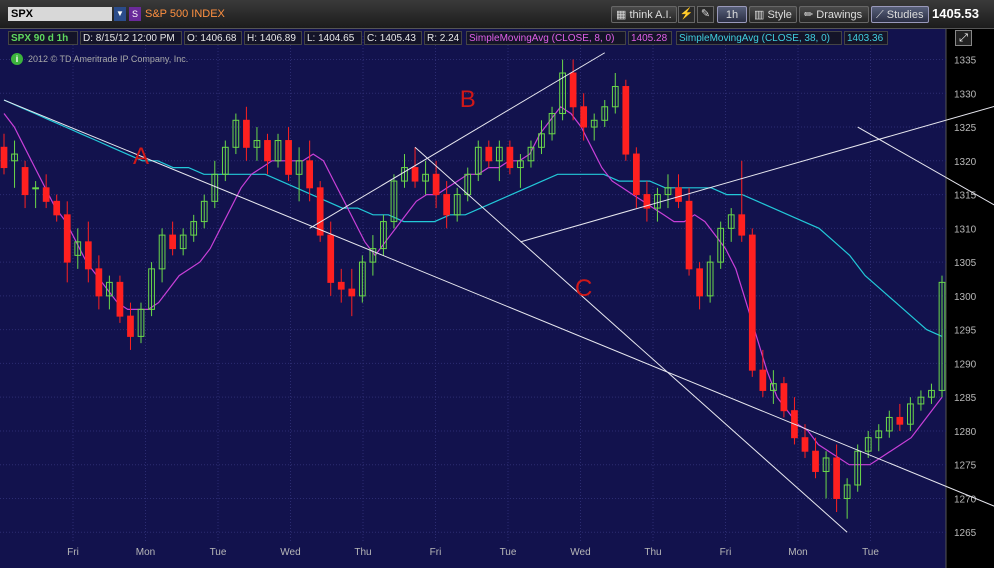 The width and height of the screenshot is (994, 568). I want to click on think-ai-label: think A.I., so click(650, 15).